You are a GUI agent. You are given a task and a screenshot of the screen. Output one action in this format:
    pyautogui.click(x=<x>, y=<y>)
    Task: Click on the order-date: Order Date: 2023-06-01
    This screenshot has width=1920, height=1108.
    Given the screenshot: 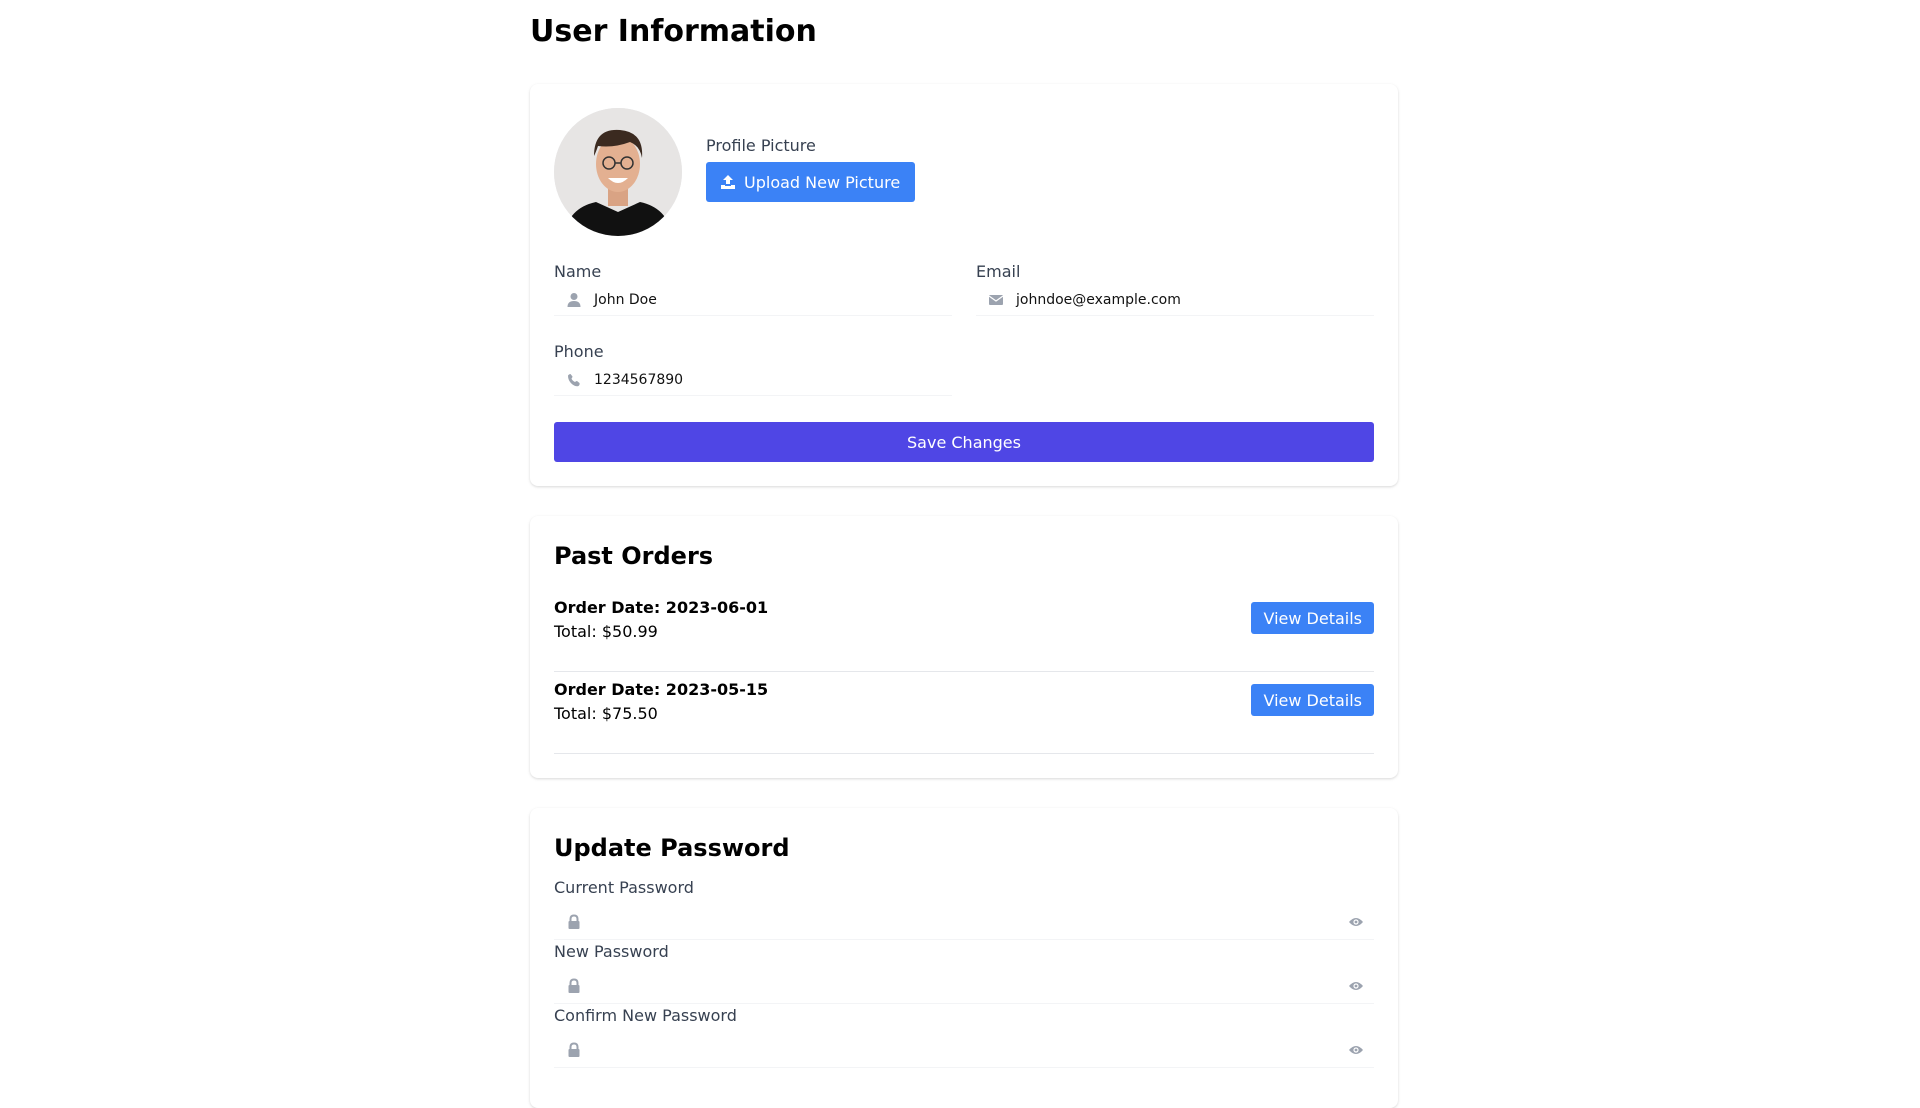 What is the action you would take?
    pyautogui.click(x=661, y=607)
    